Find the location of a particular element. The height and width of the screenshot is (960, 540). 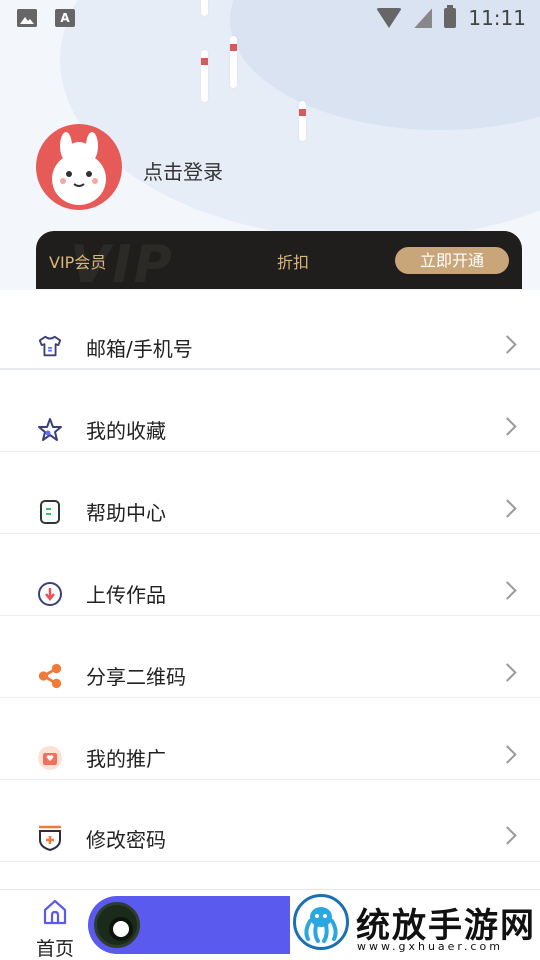

battery-charging-icon is located at coordinates (450, 16).